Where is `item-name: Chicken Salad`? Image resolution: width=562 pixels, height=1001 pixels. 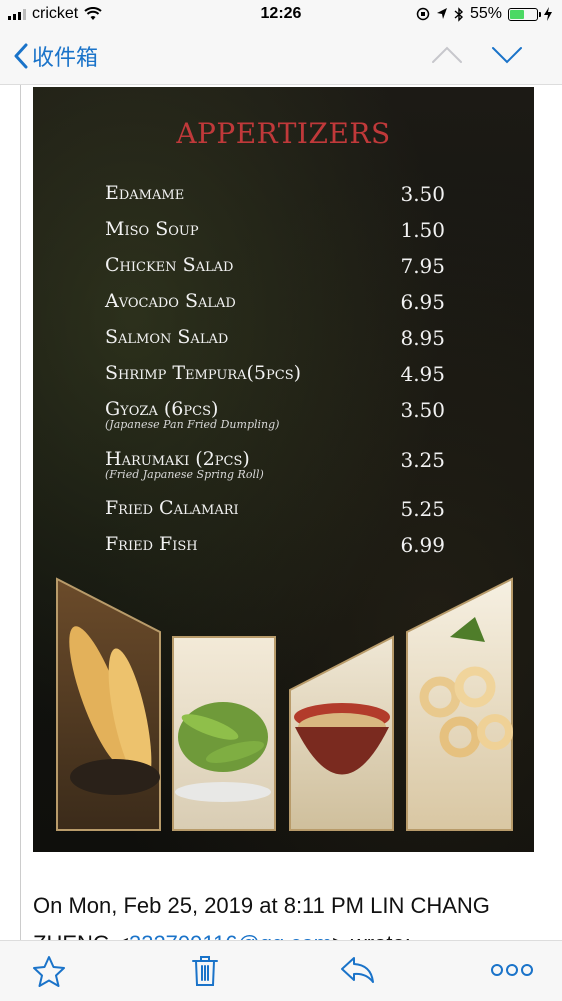 item-name: Chicken Salad is located at coordinates (169, 265).